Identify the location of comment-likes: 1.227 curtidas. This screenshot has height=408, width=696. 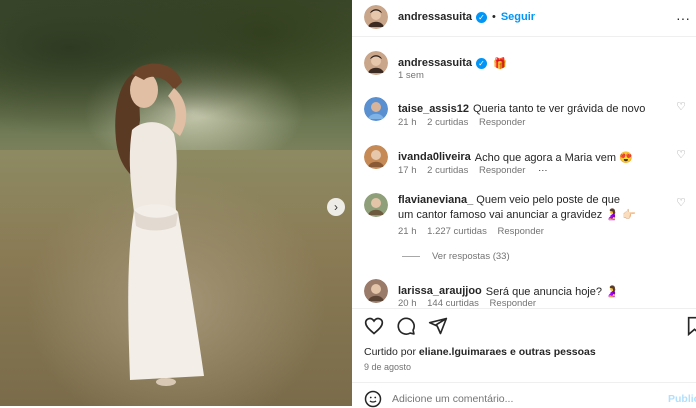
(457, 231).